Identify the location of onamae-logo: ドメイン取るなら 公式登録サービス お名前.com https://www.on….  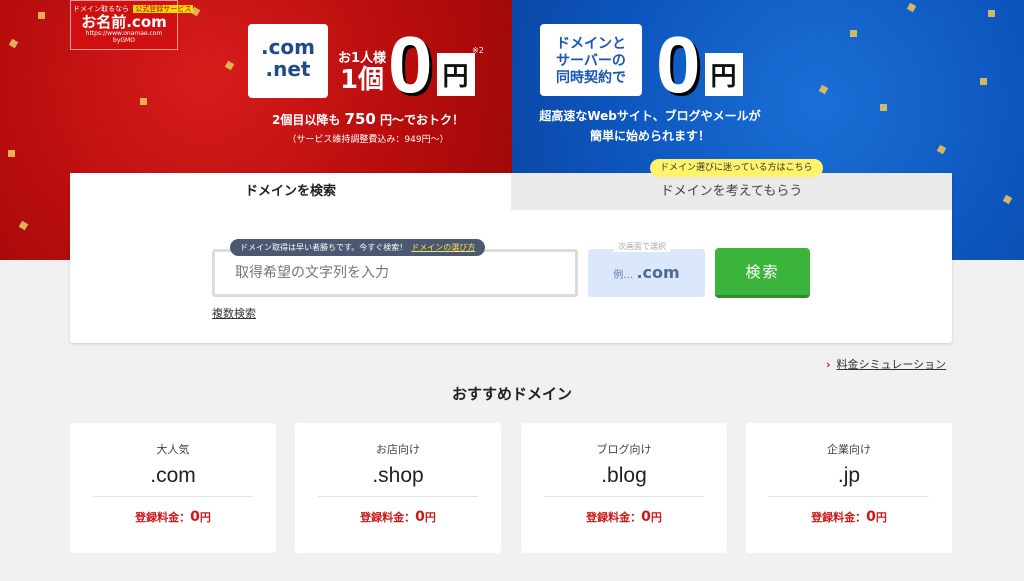
(132, 25).